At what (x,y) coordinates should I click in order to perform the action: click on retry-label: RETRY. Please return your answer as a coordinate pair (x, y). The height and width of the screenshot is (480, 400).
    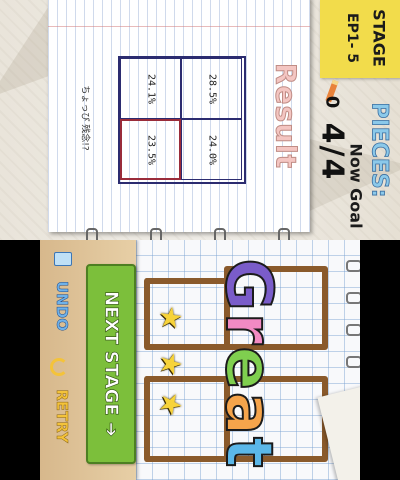
    Looking at the image, I should click on (62, 416).